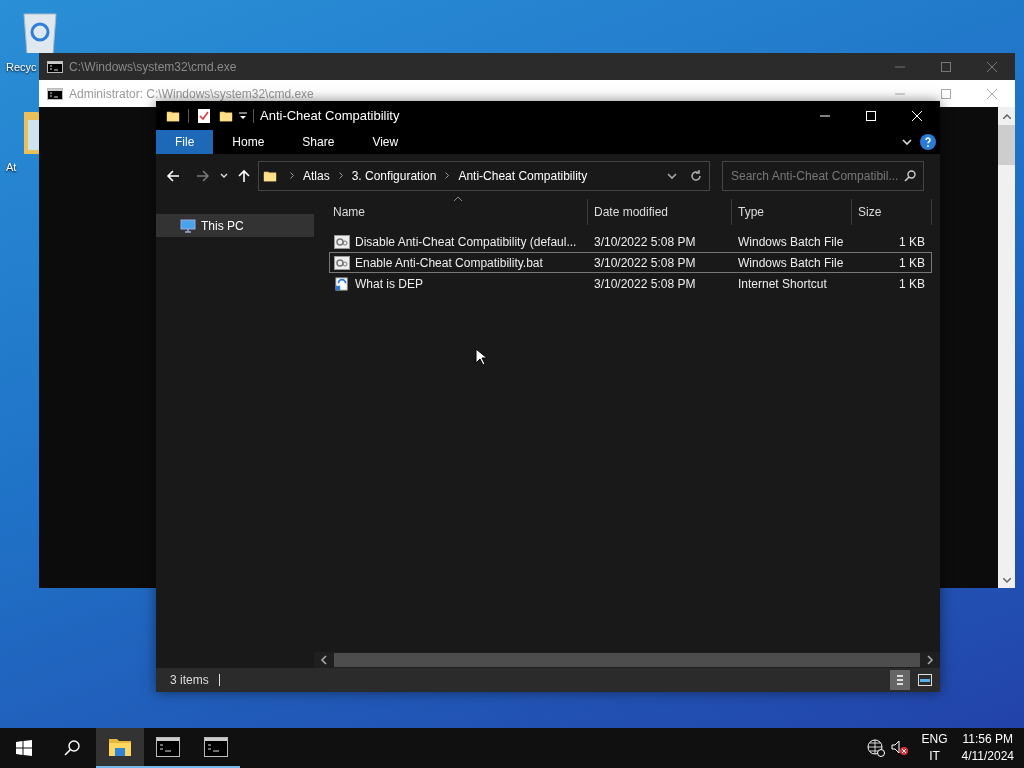 The width and height of the screenshot is (1024, 768). I want to click on file-explorer-button, so click(120, 748).